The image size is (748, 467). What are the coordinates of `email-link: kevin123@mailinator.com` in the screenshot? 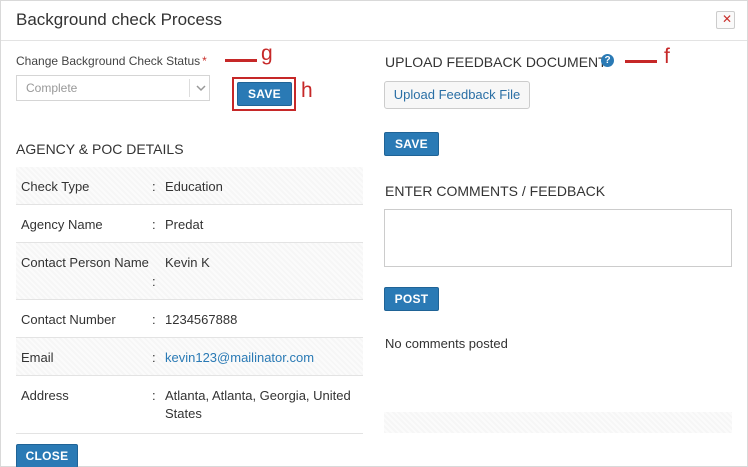 It's located at (239, 357).